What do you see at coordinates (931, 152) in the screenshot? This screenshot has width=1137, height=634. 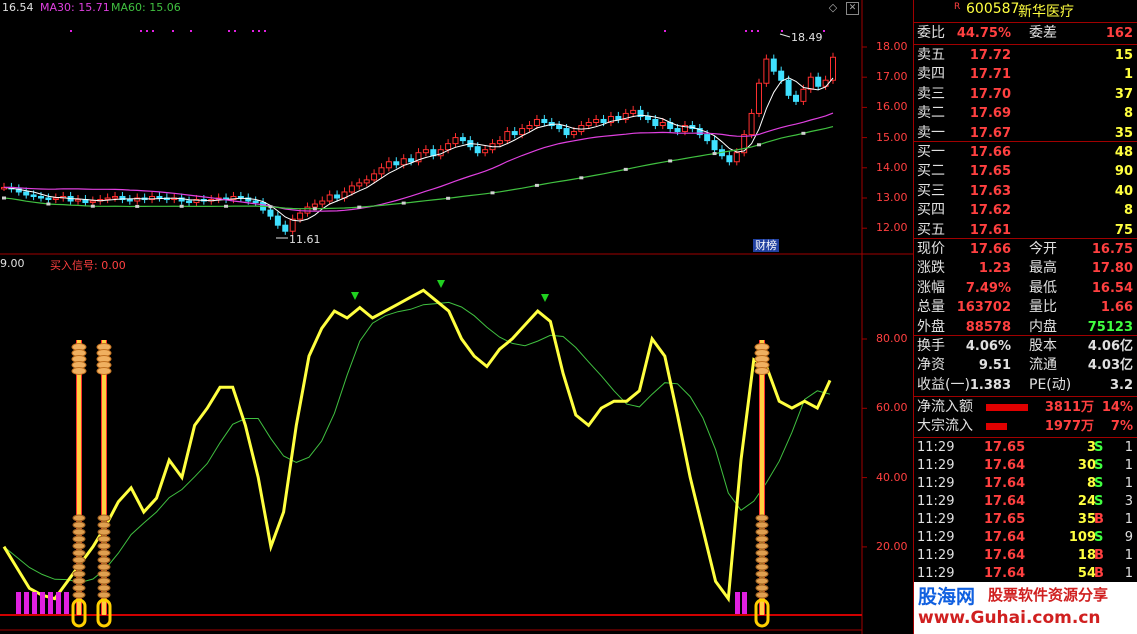 I see `orderbook-level-label: 买一` at bounding box center [931, 152].